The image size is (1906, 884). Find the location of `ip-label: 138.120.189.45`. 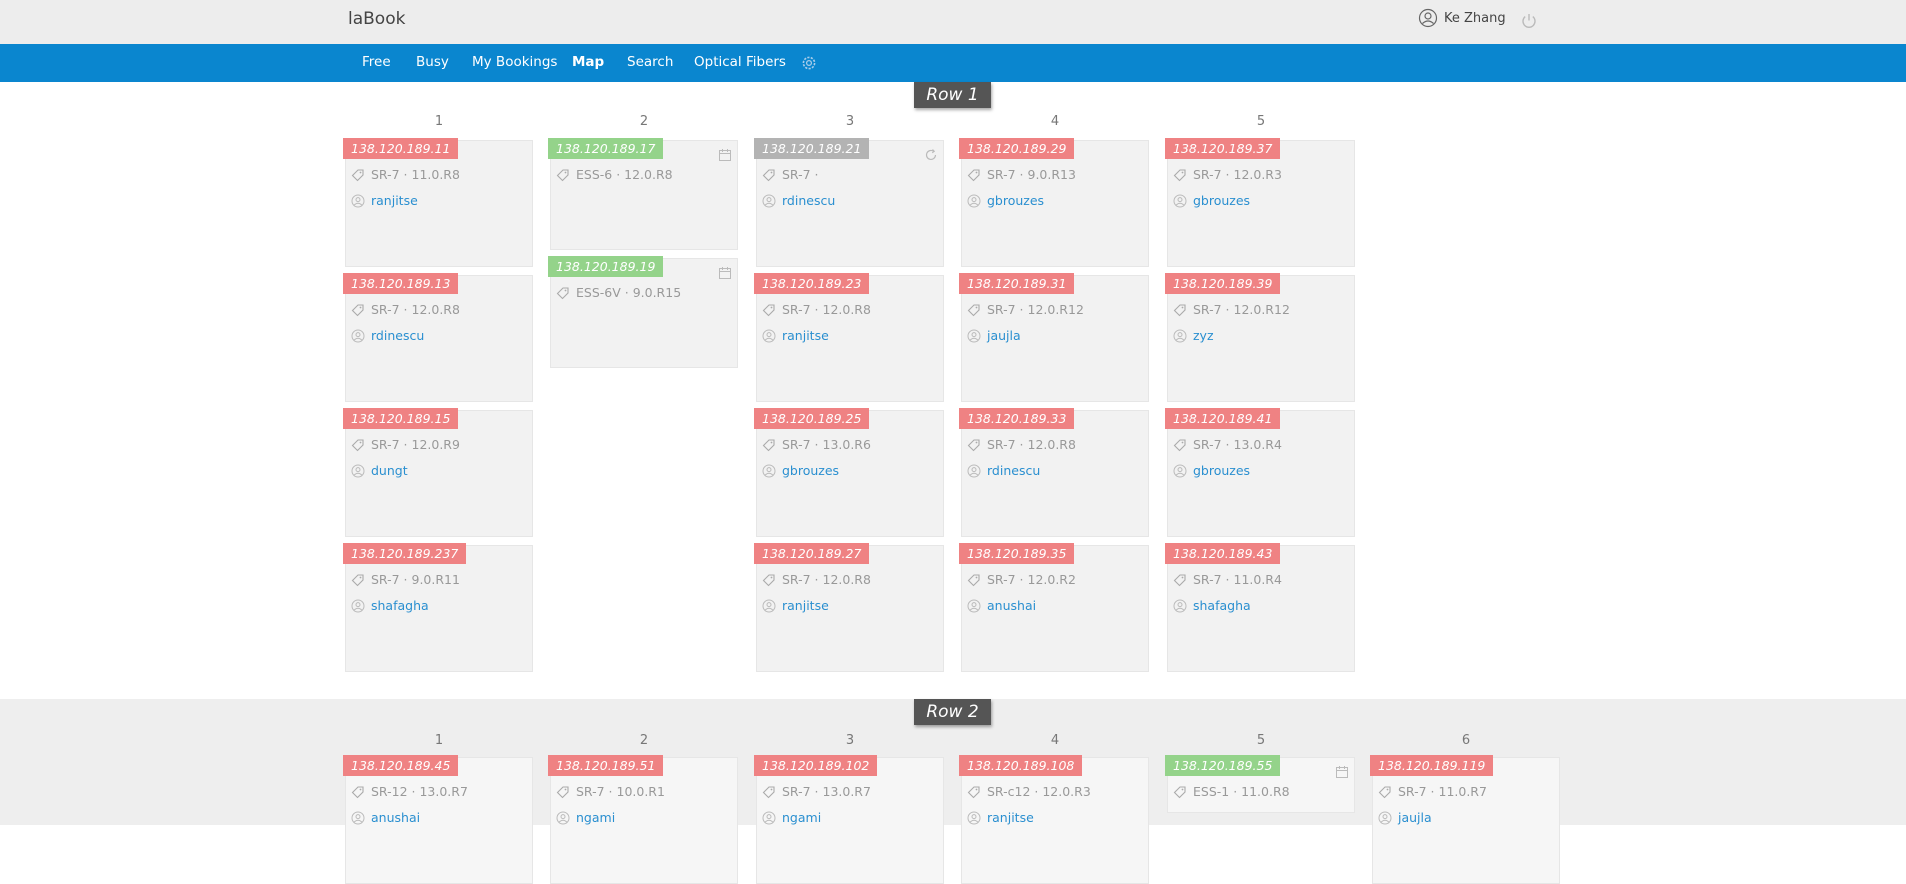

ip-label: 138.120.189.45 is located at coordinates (401, 765).